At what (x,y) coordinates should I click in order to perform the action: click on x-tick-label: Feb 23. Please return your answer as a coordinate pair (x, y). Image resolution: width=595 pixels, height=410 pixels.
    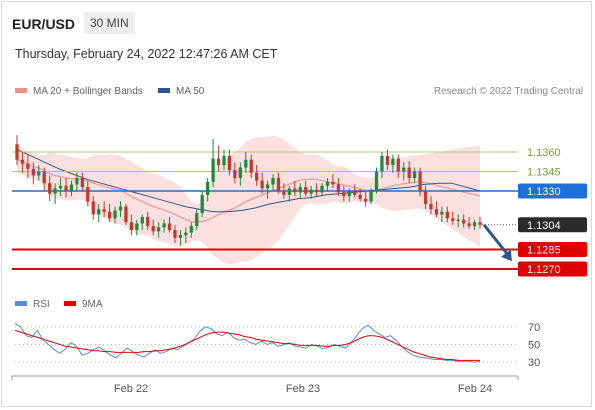
    Looking at the image, I should click on (303, 389).